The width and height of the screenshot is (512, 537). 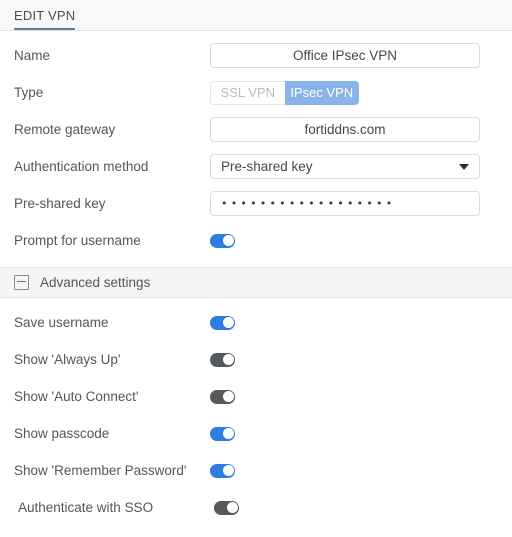 What do you see at coordinates (321, 92) in the screenshot?
I see `segment-ipsec-vpn: IPsec VPN` at bounding box center [321, 92].